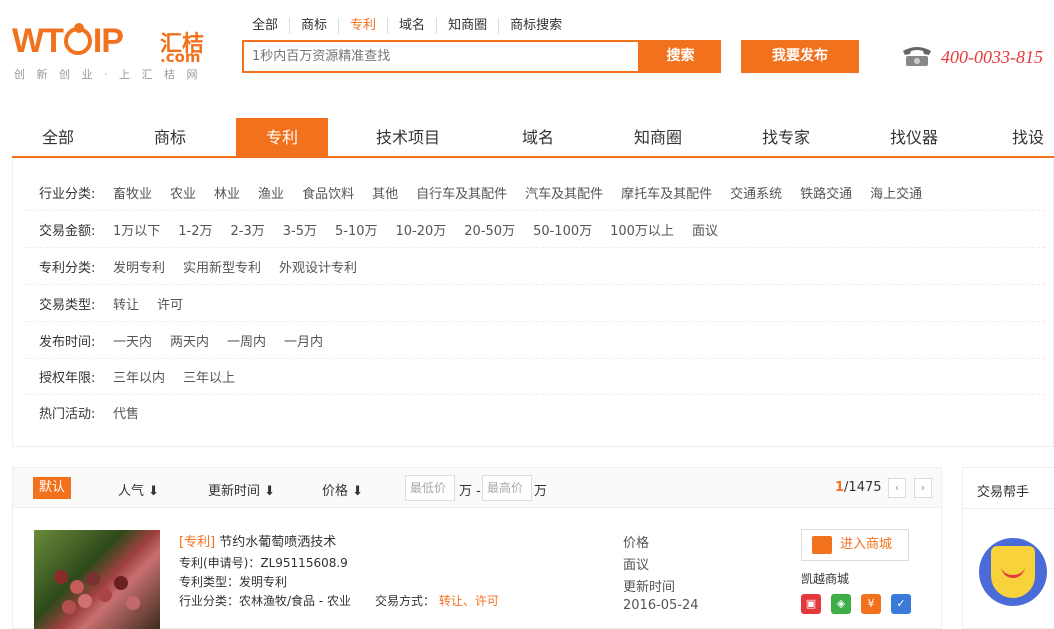 The height and width of the screenshot is (629, 1054). I want to click on filter-option: 1-2万, so click(195, 229).